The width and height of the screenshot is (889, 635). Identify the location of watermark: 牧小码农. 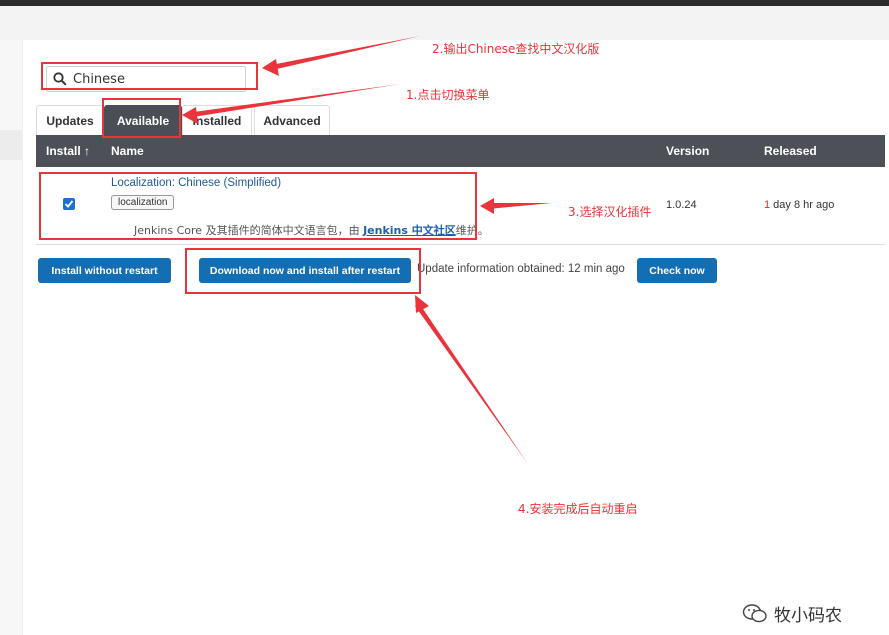
(792, 613).